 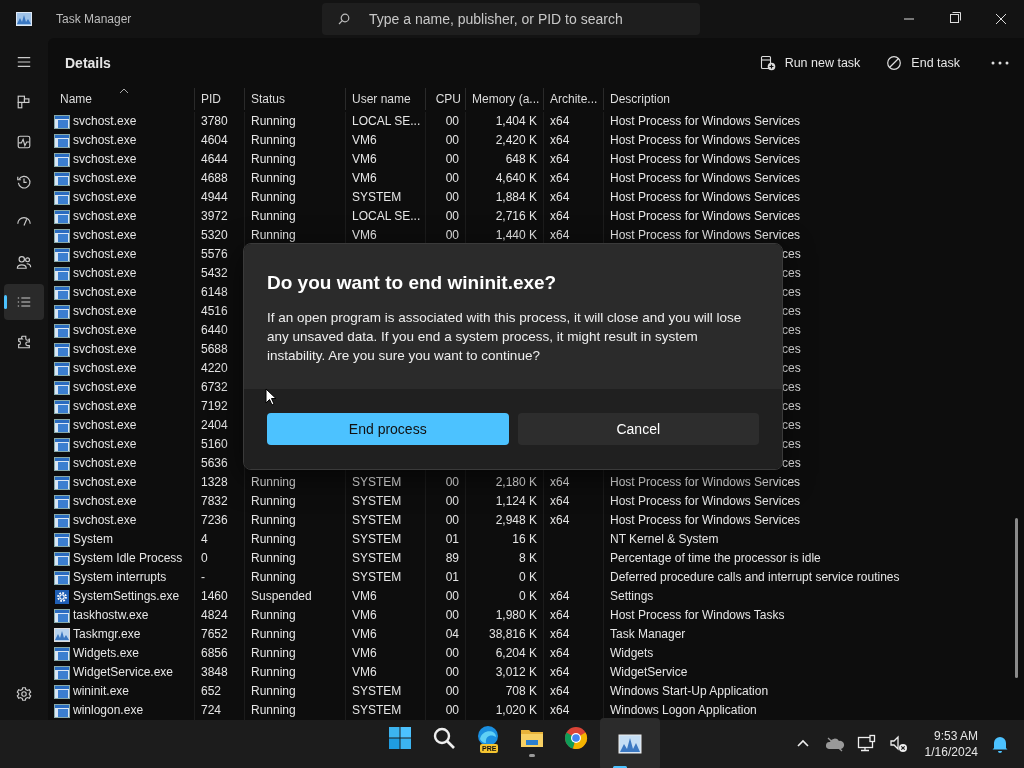 What do you see at coordinates (214, 520) in the screenshot?
I see `pid-cell-text: 7236` at bounding box center [214, 520].